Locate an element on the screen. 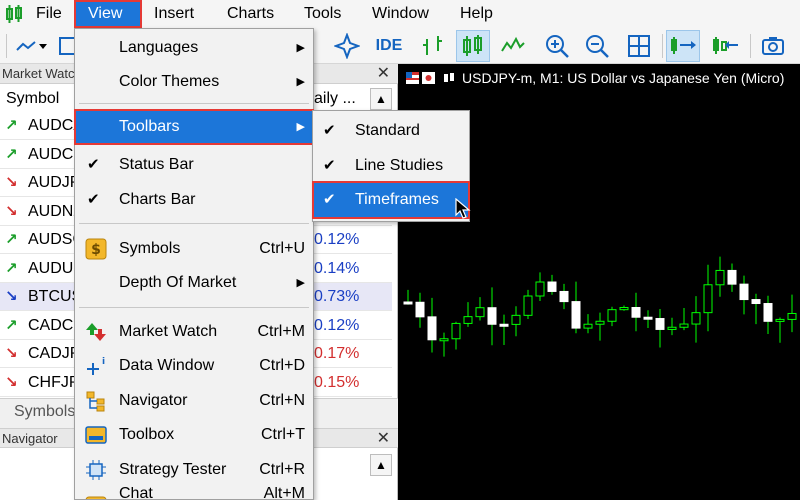 The width and height of the screenshot is (800, 500). autotrading-button is located at coordinates (347, 46).